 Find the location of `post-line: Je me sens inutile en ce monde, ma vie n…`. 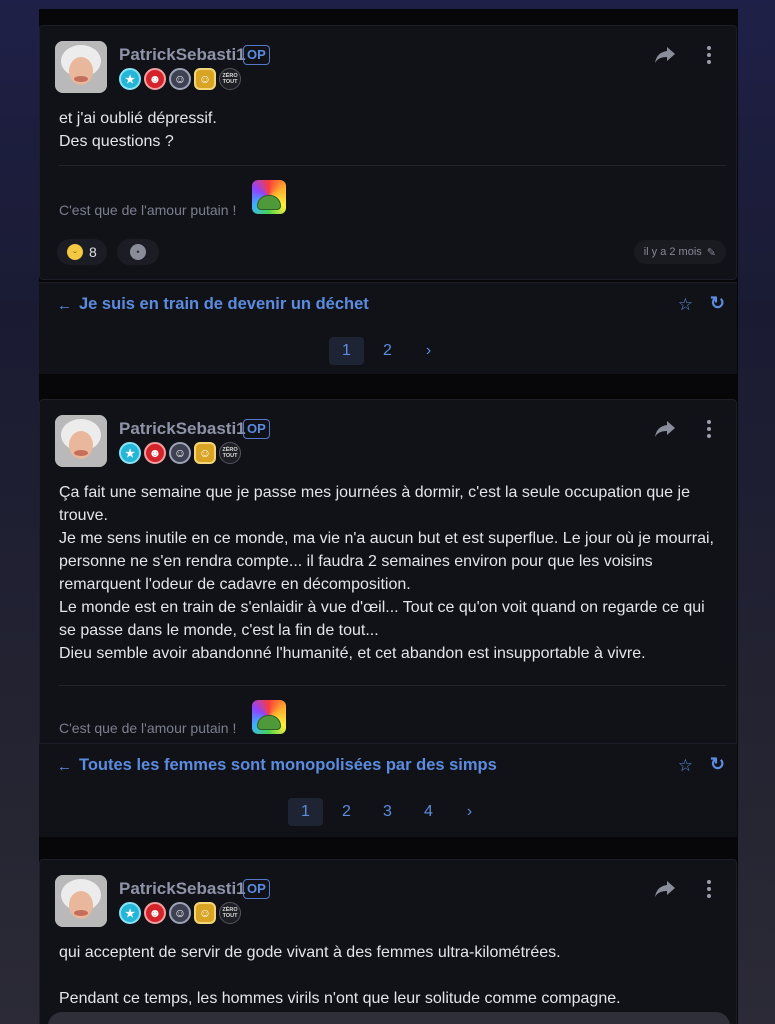

post-line: Je me sens inutile en ce monde, ma vie n… is located at coordinates (386, 561).